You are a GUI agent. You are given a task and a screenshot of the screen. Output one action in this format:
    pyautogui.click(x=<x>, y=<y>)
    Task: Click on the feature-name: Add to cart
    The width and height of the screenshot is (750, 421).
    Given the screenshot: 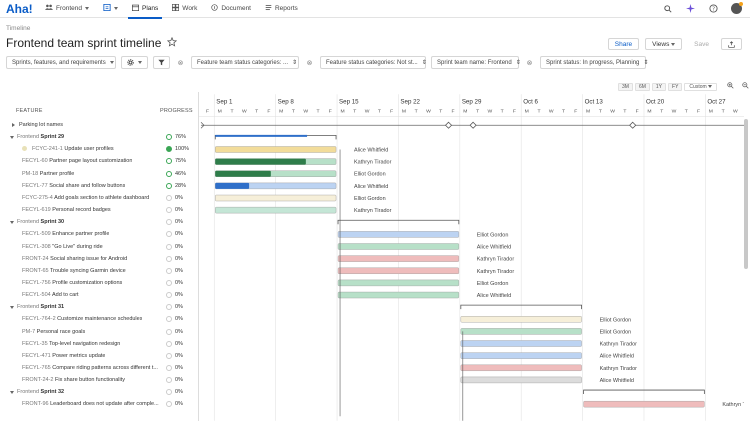 What is the action you would take?
    pyautogui.click(x=65, y=295)
    